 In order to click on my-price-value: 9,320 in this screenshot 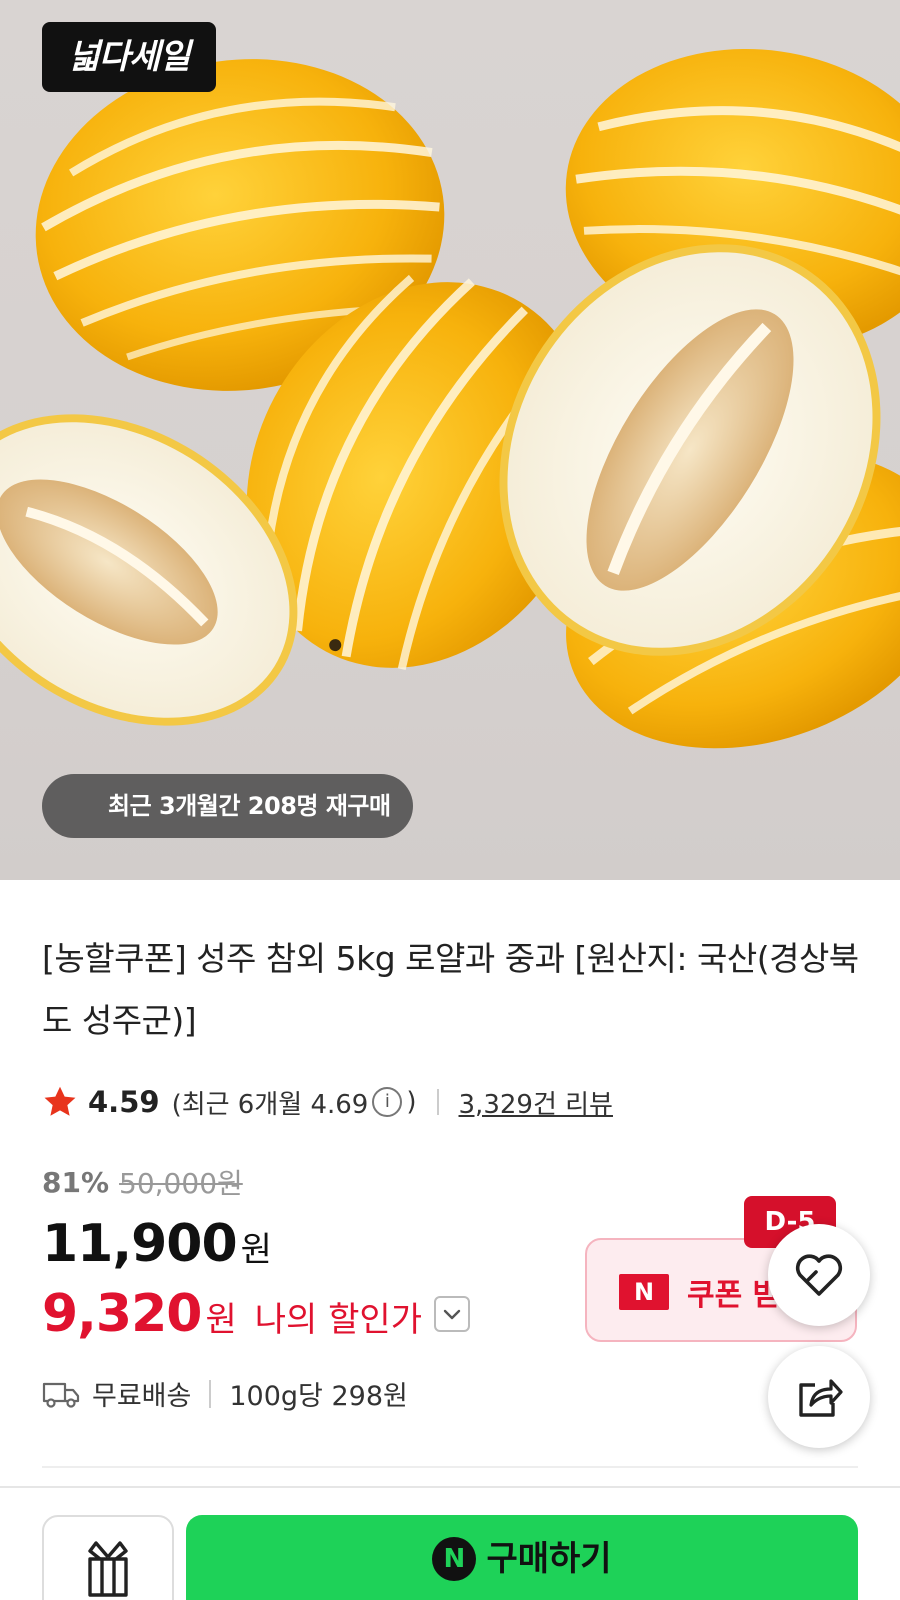, I will do `click(122, 1314)`.